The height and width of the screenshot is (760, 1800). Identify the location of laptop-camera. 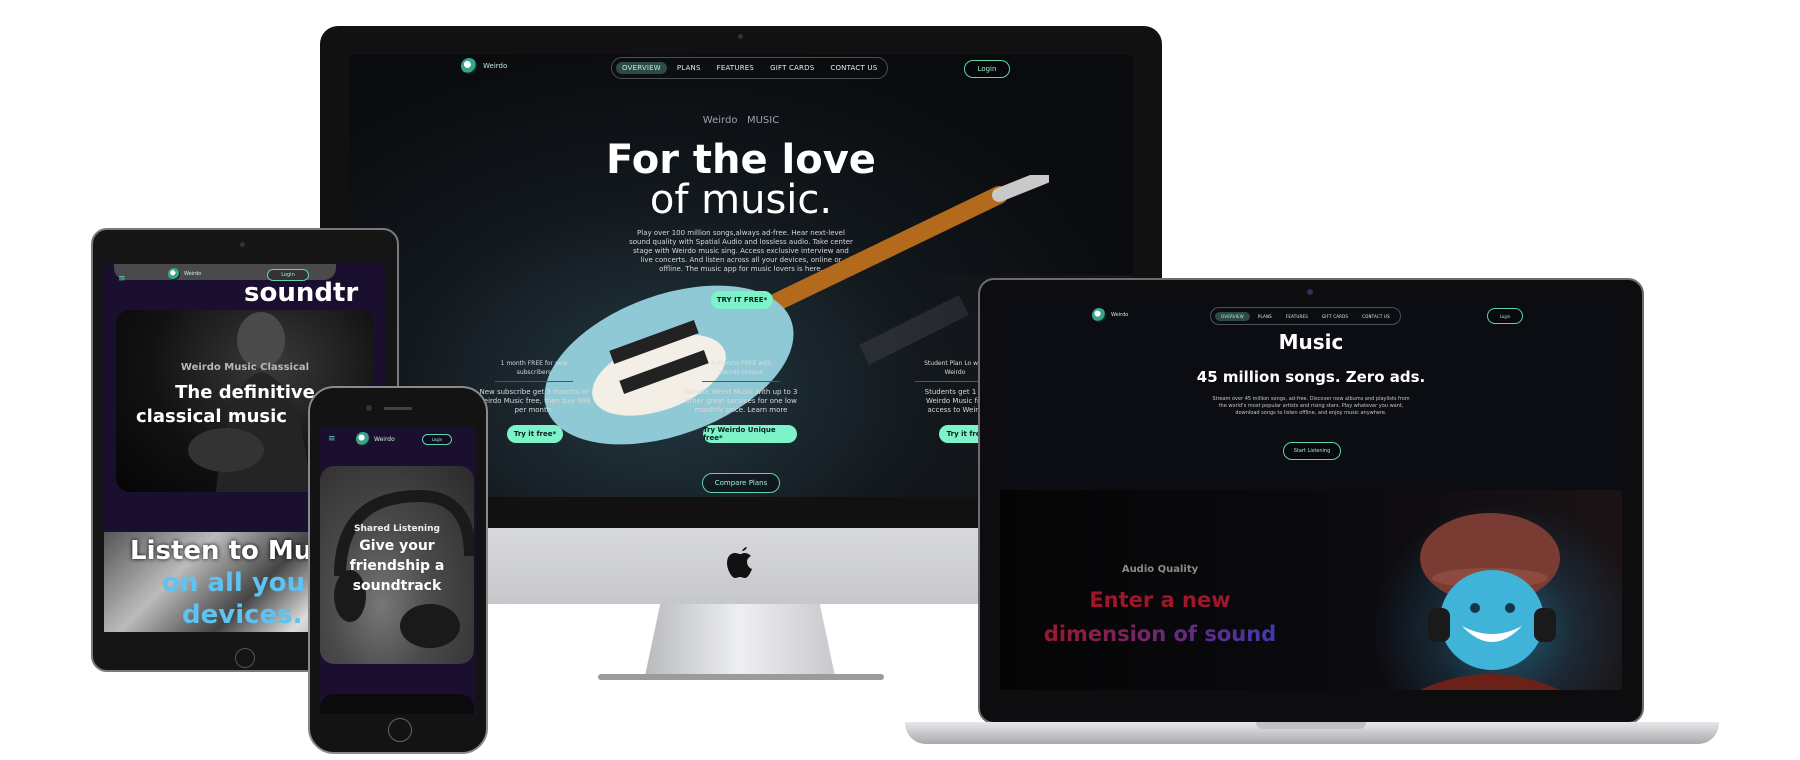
(1310, 292).